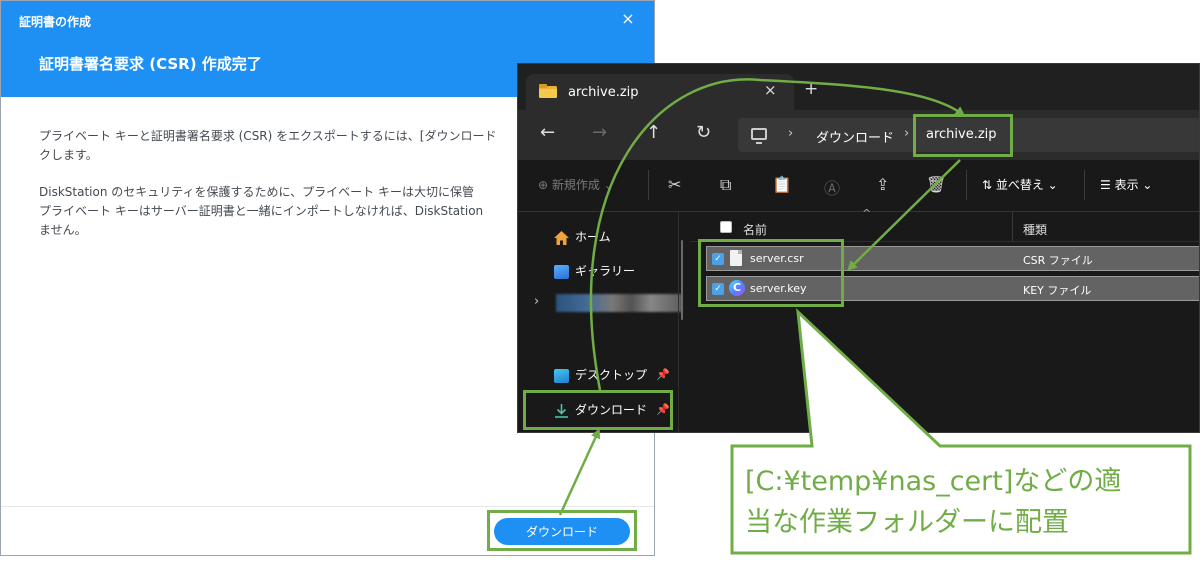 This screenshot has height=563, width=1200. Describe the element at coordinates (1012, 227) in the screenshot. I see `column-divider` at that location.